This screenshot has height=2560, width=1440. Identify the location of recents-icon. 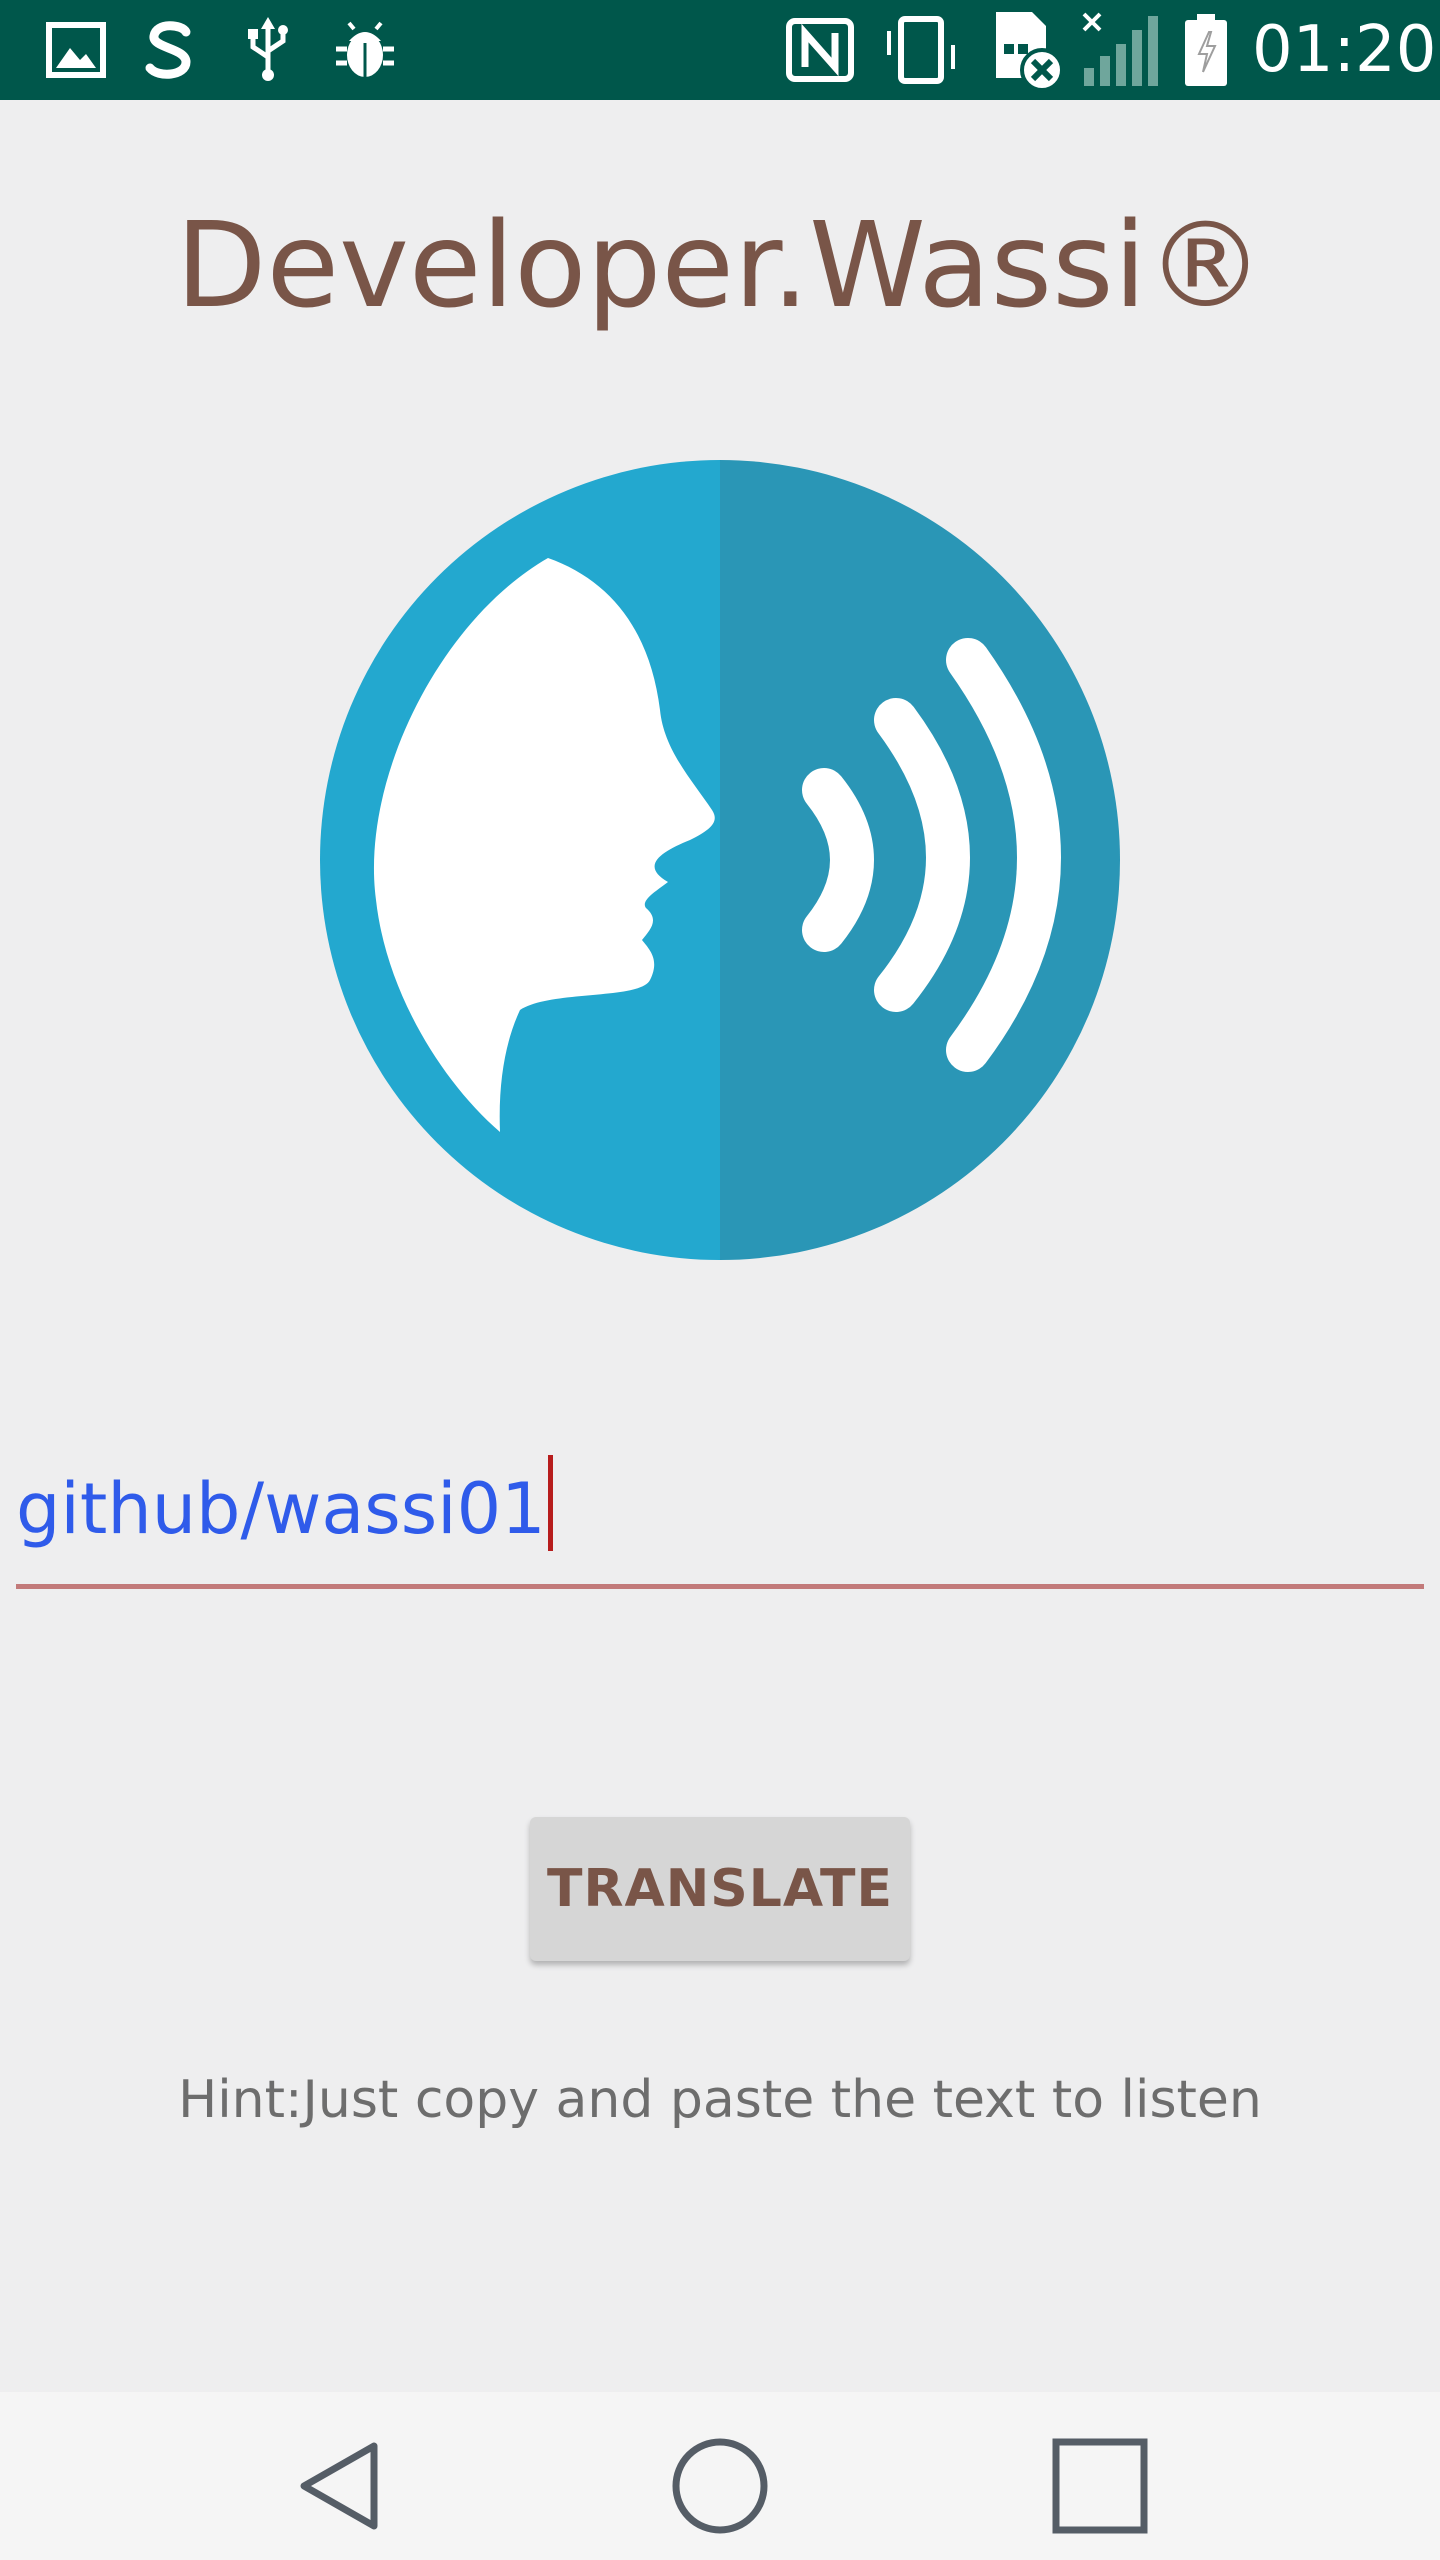
(1100, 2486).